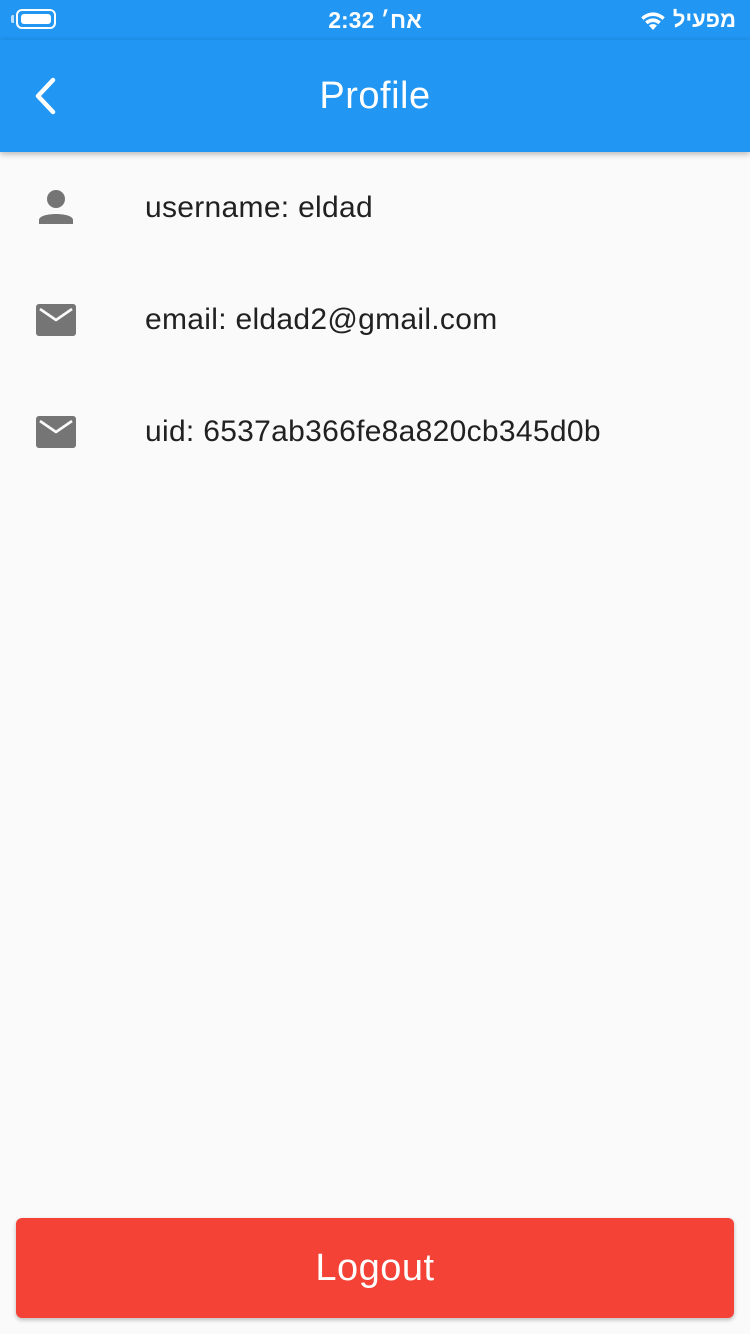  I want to click on list-item-uid: uid: 6537ab366fe8a820cb345d0b, so click(375, 432).